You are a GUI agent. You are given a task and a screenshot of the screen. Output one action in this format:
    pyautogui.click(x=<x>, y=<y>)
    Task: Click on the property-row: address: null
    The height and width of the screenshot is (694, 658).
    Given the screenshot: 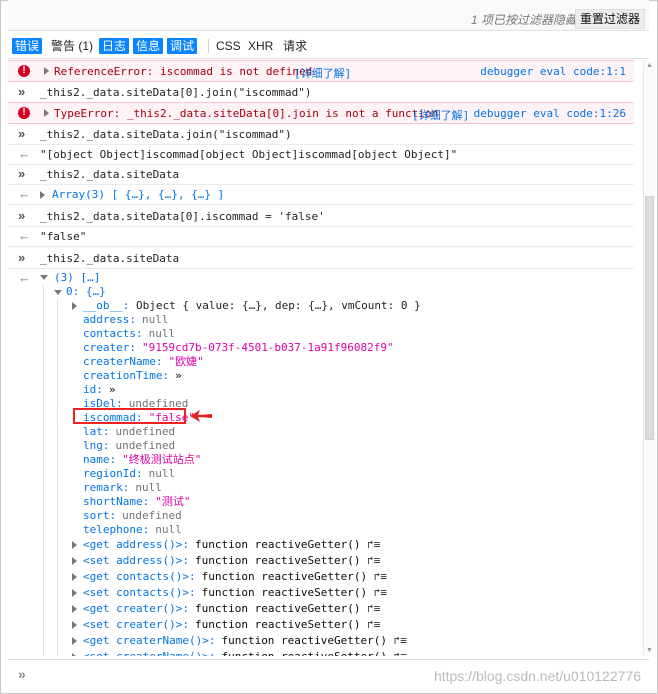 What is the action you would take?
    pyautogui.click(x=125, y=320)
    